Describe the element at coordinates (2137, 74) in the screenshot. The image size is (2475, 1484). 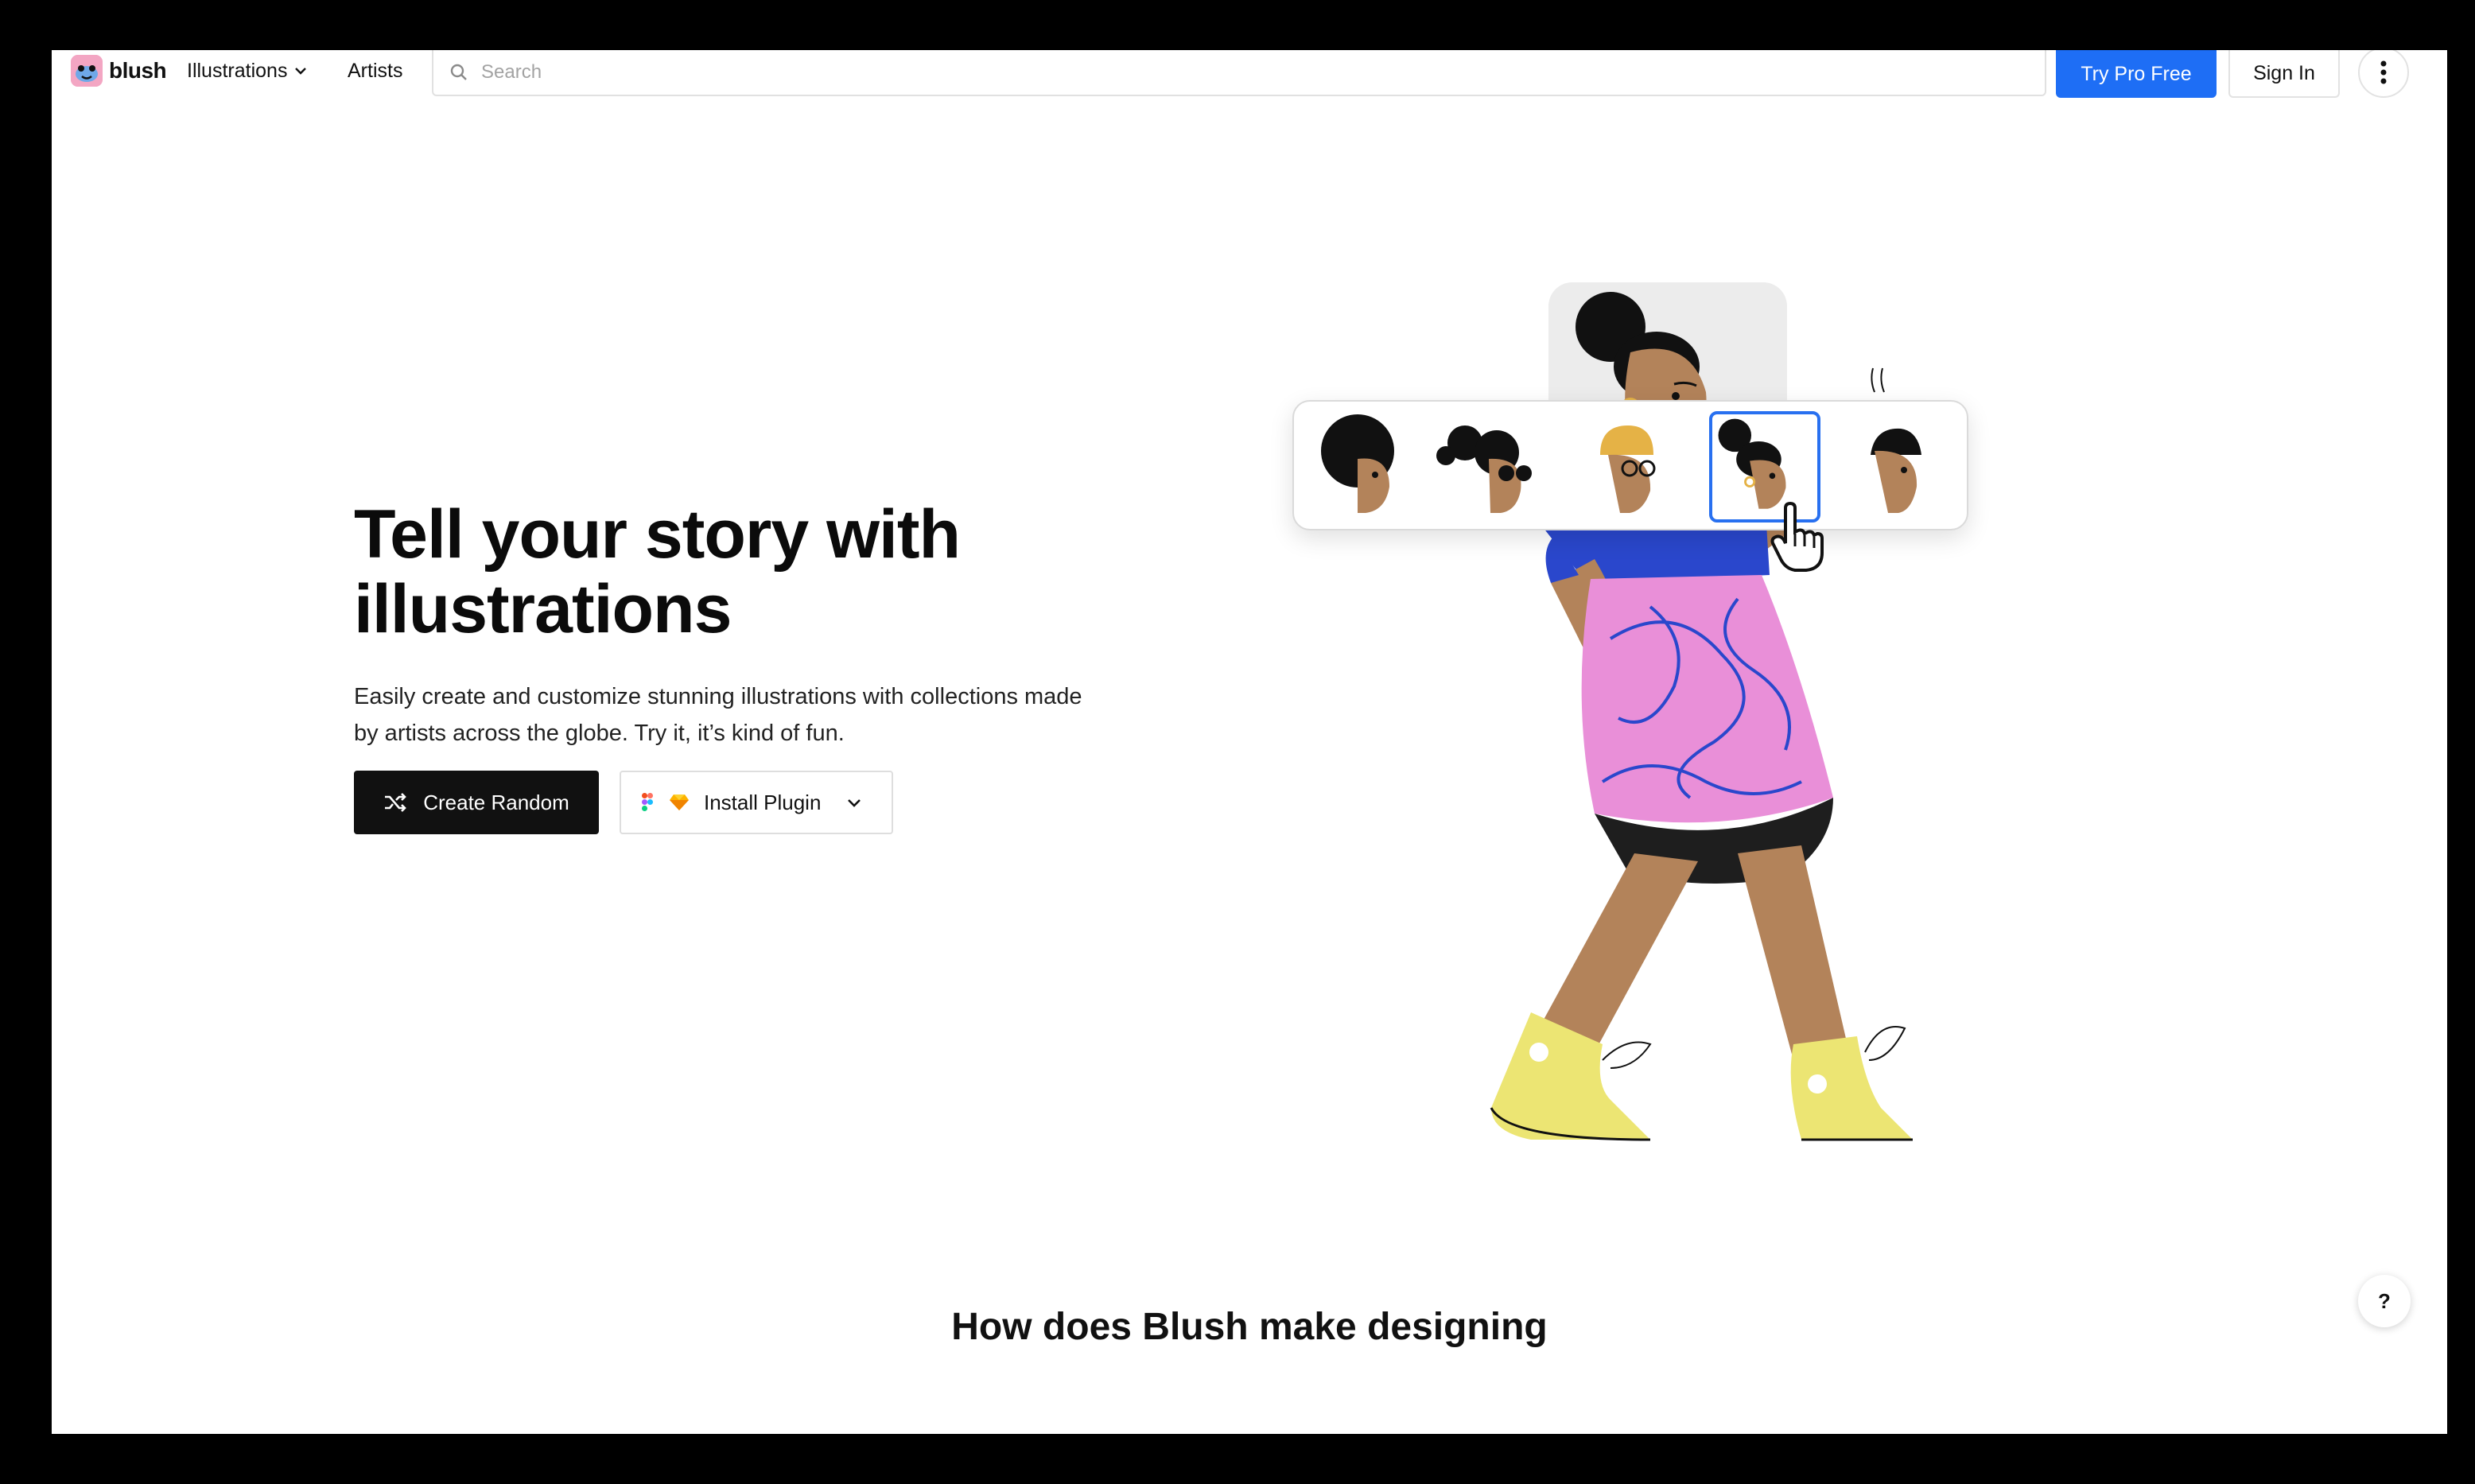
I see `try-pro-free-button: Try Pro Free` at that location.